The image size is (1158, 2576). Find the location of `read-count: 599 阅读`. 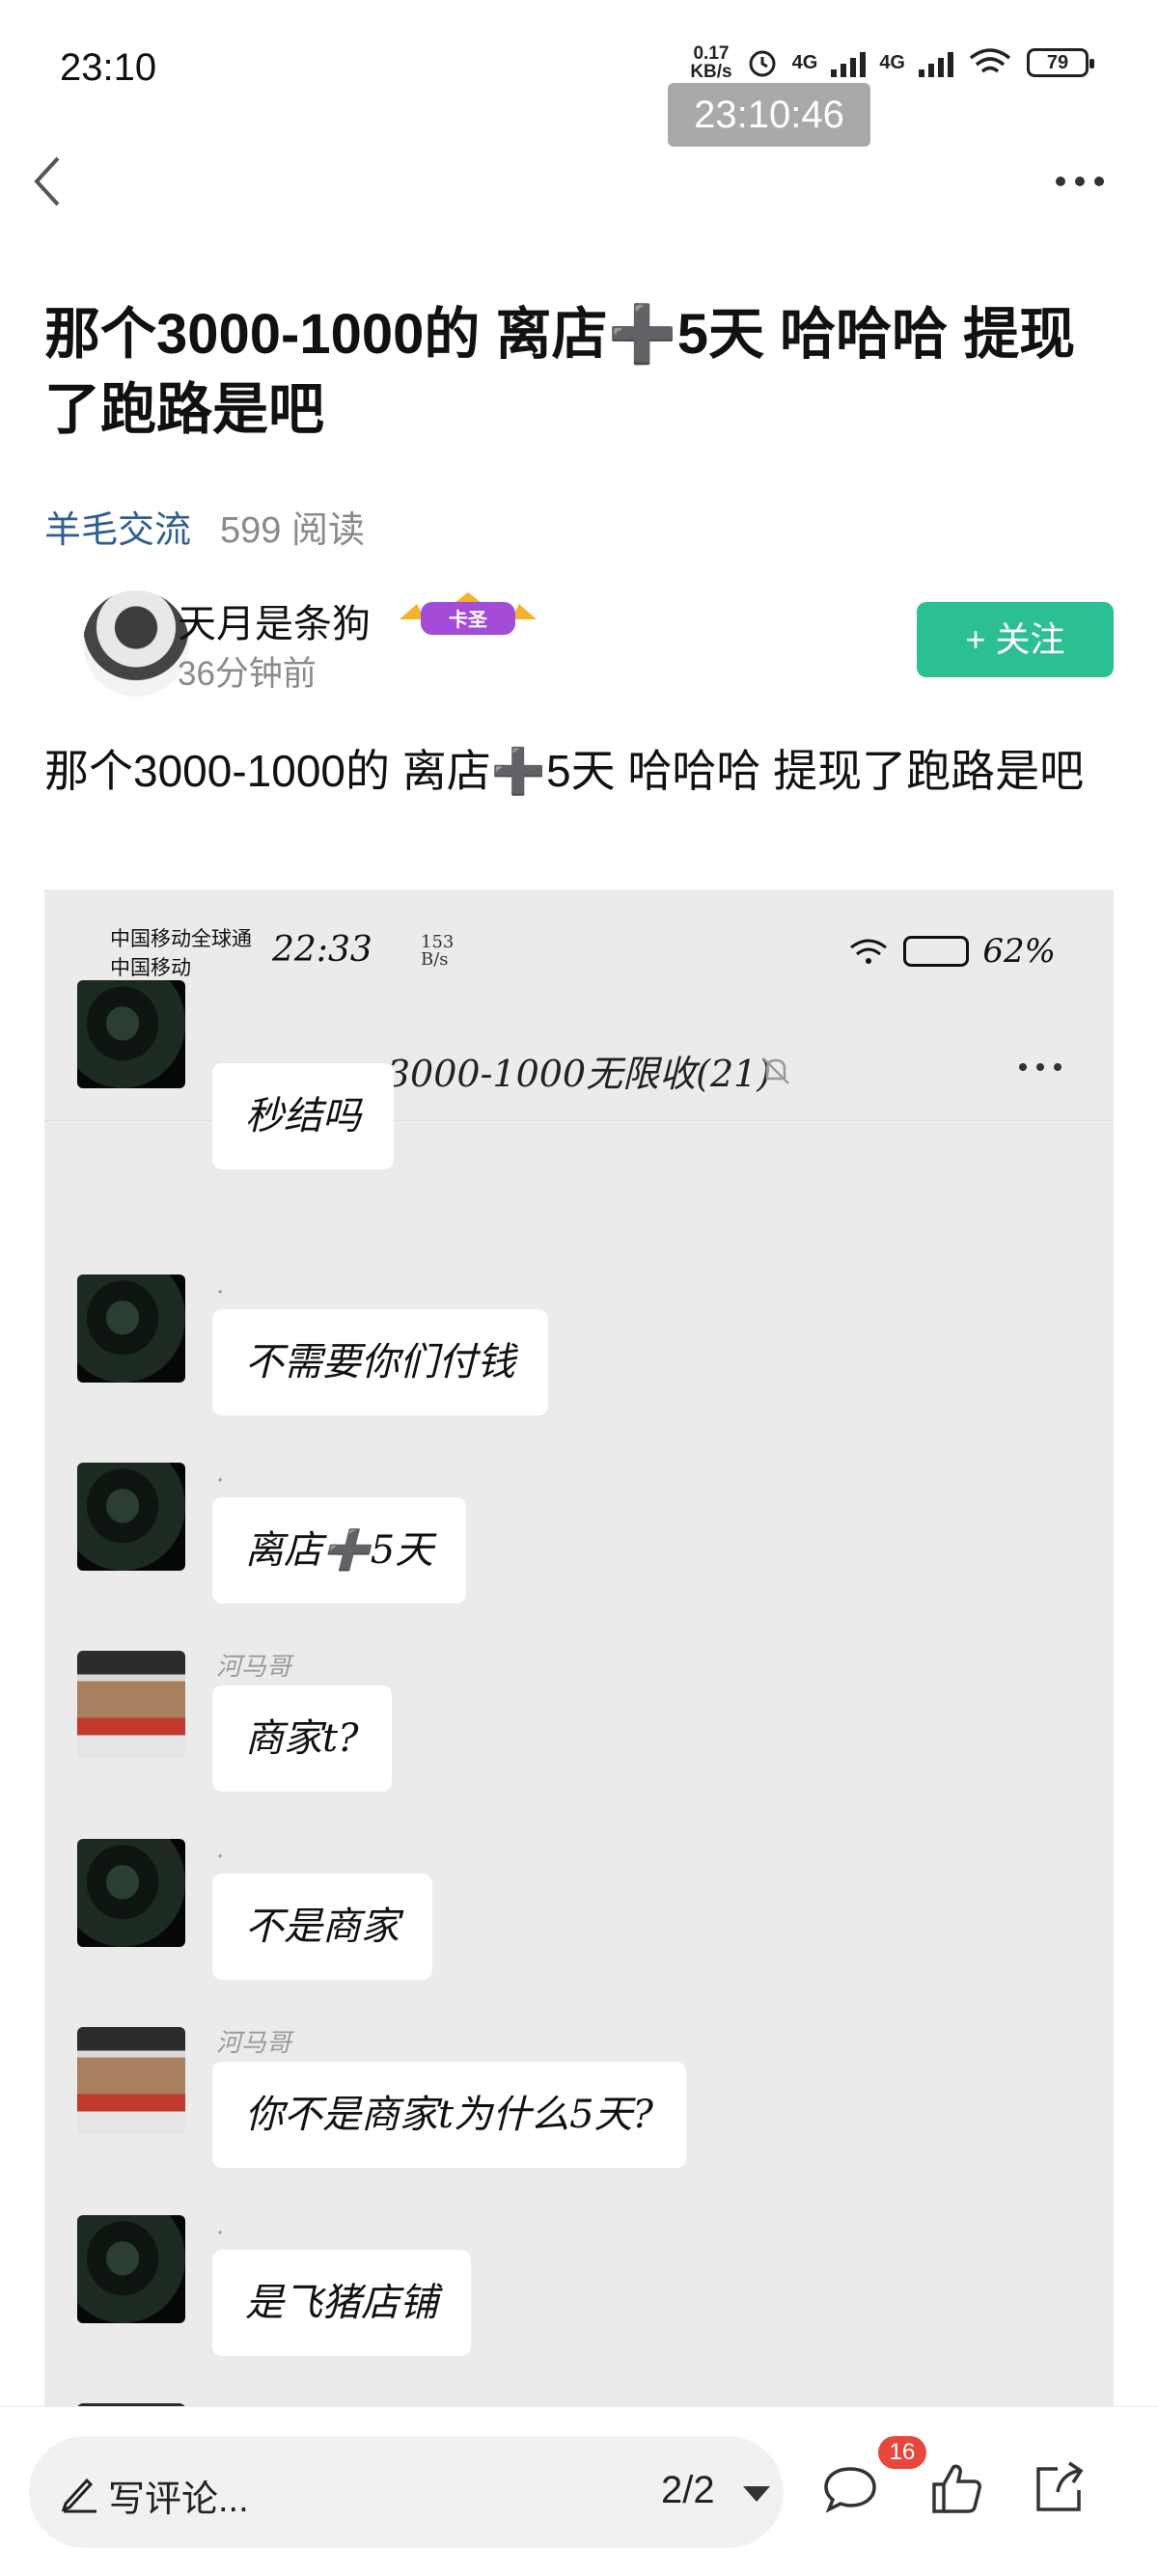

read-count: 599 阅读 is located at coordinates (292, 530).